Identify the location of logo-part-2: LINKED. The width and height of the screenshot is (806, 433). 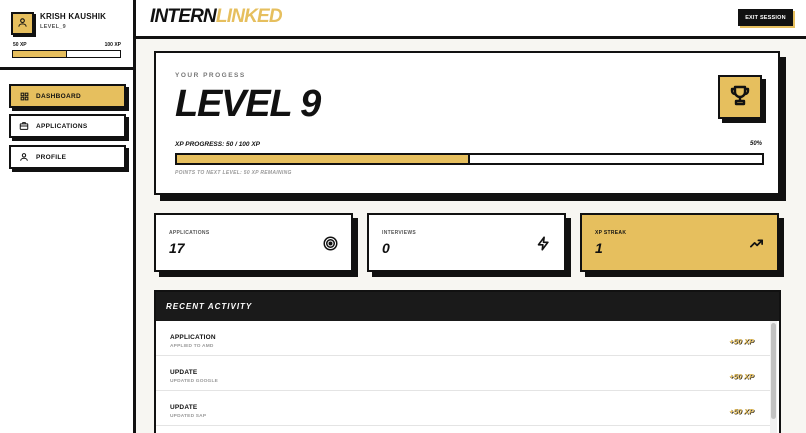
(249, 16).